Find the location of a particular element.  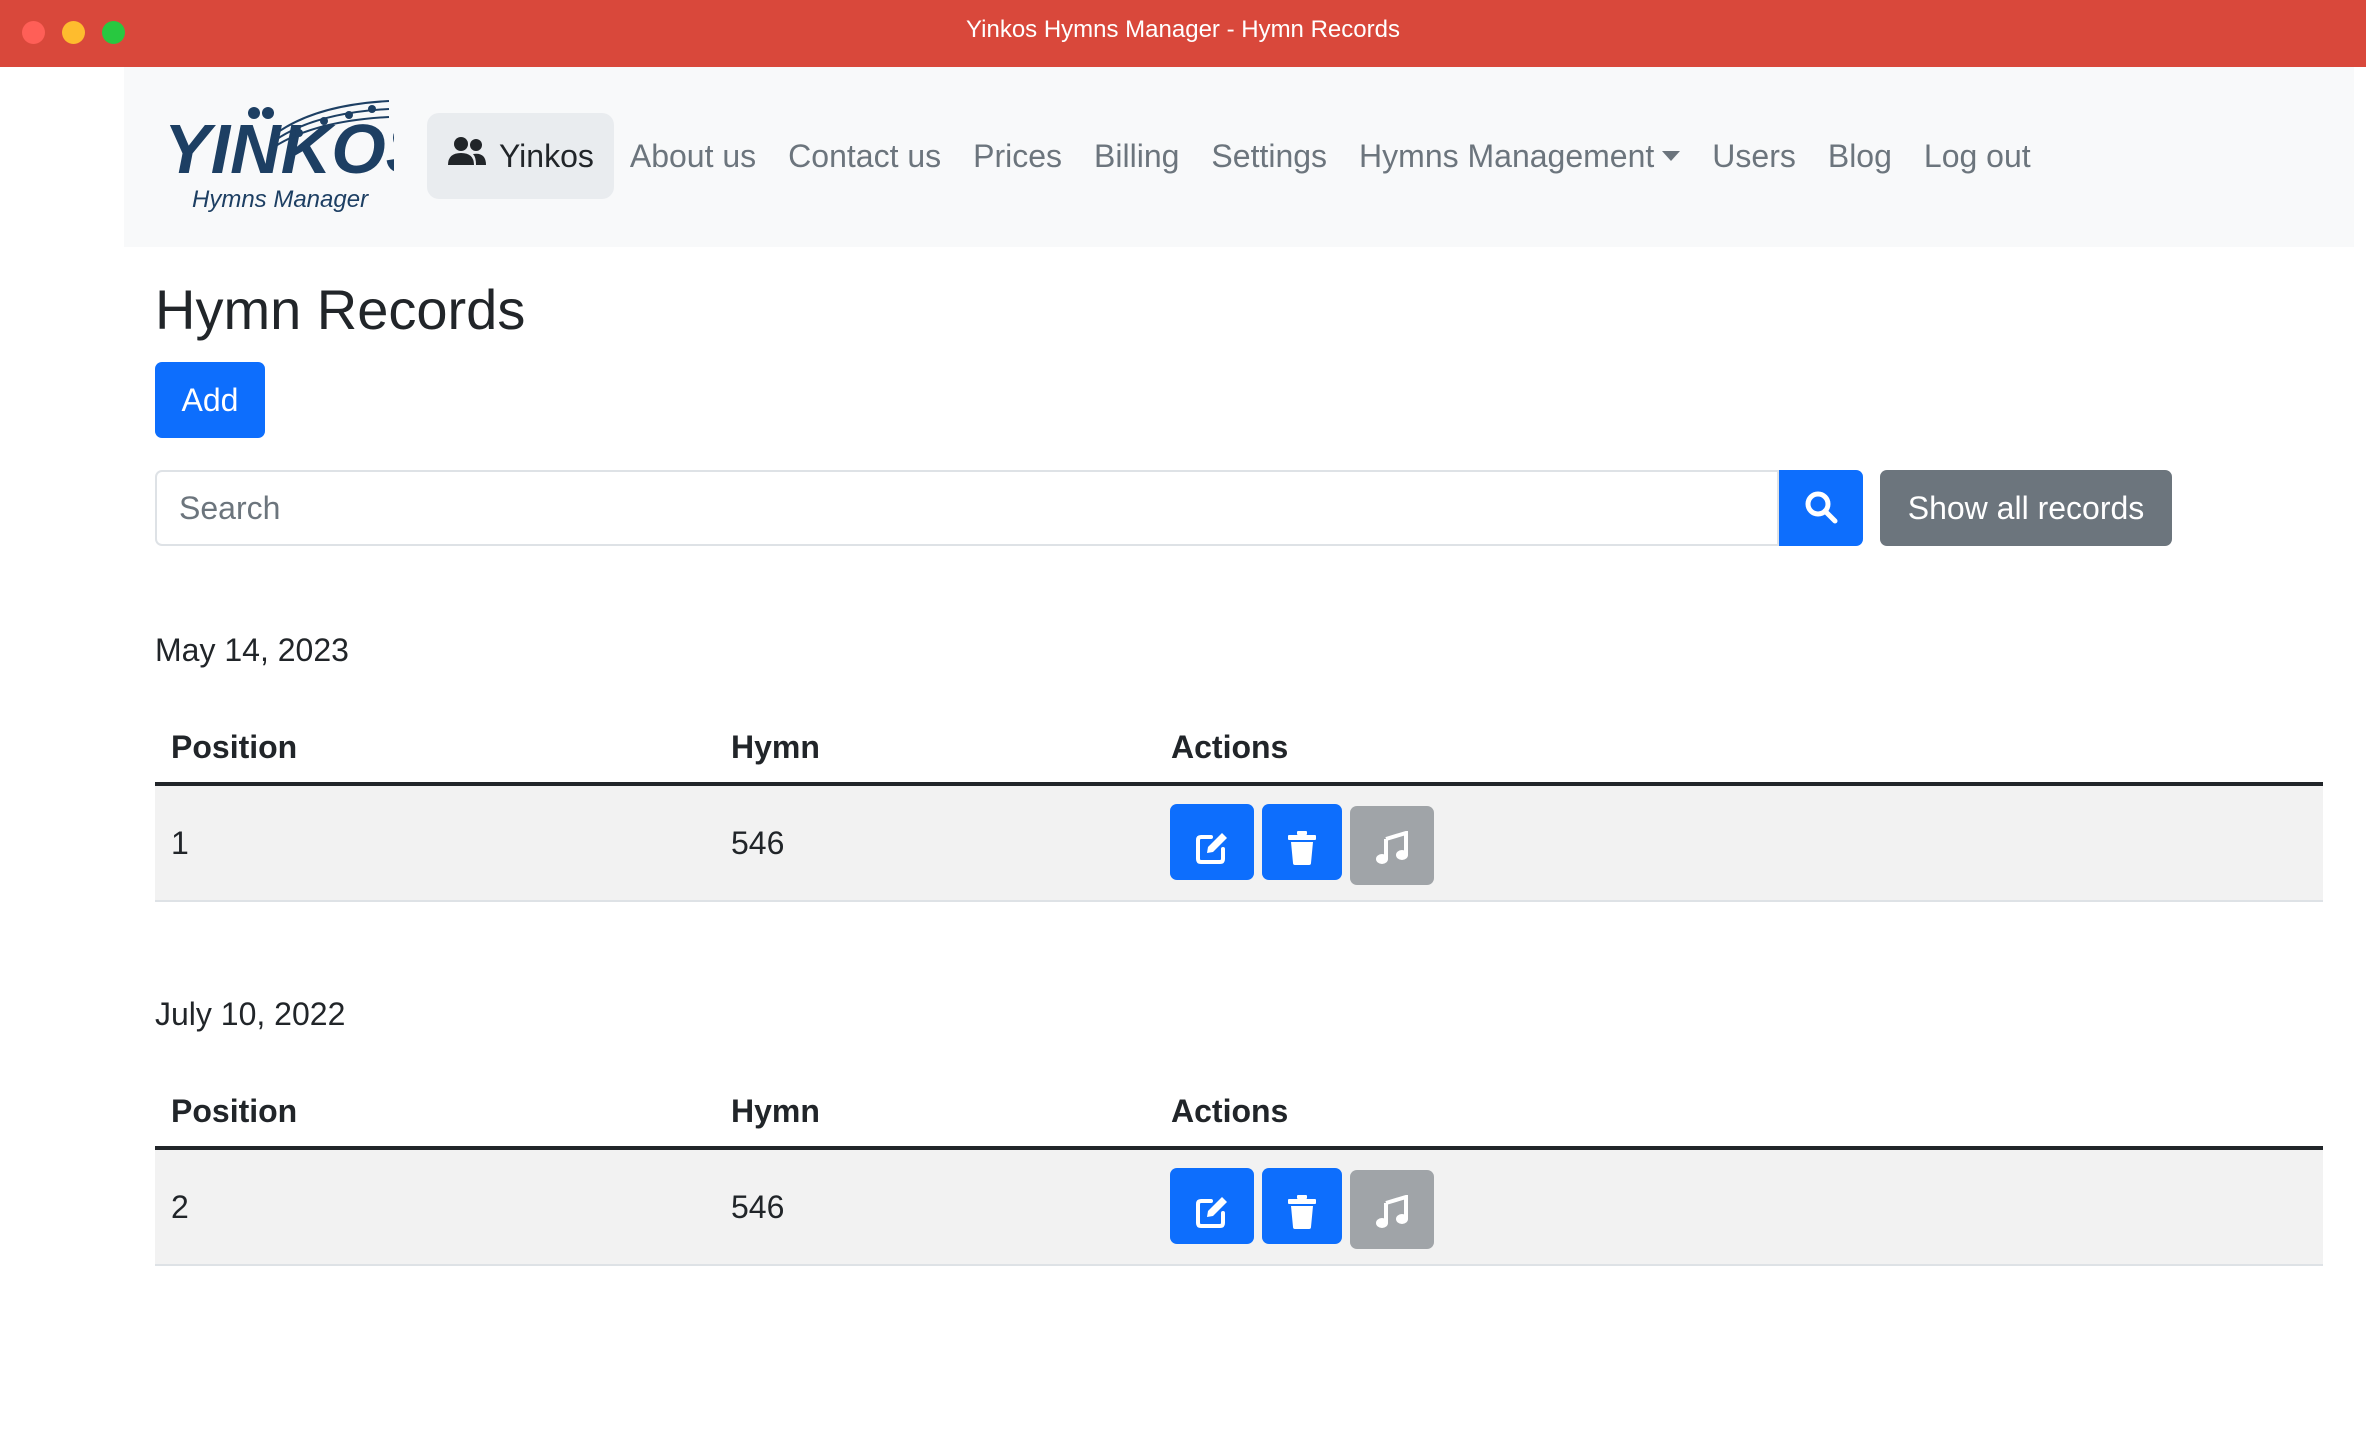

hymns-management-label: Hymns Management is located at coordinates (1507, 156).